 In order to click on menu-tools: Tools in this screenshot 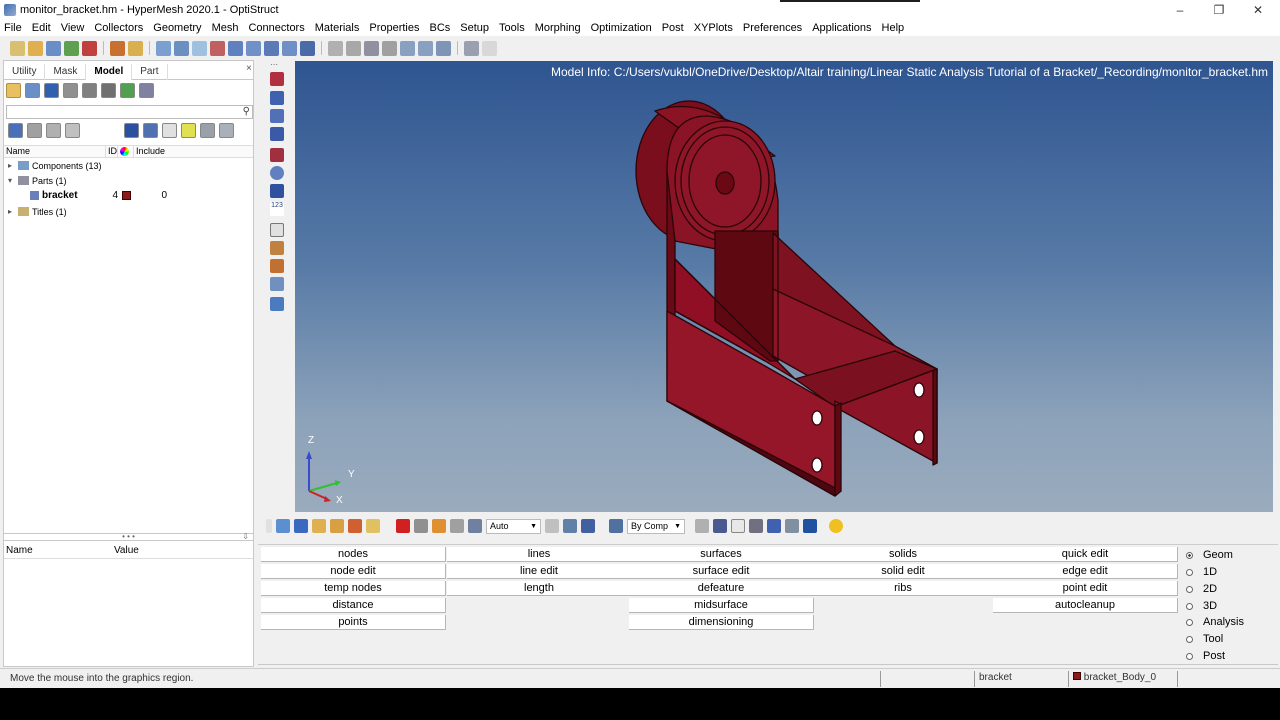, I will do `click(512, 28)`.